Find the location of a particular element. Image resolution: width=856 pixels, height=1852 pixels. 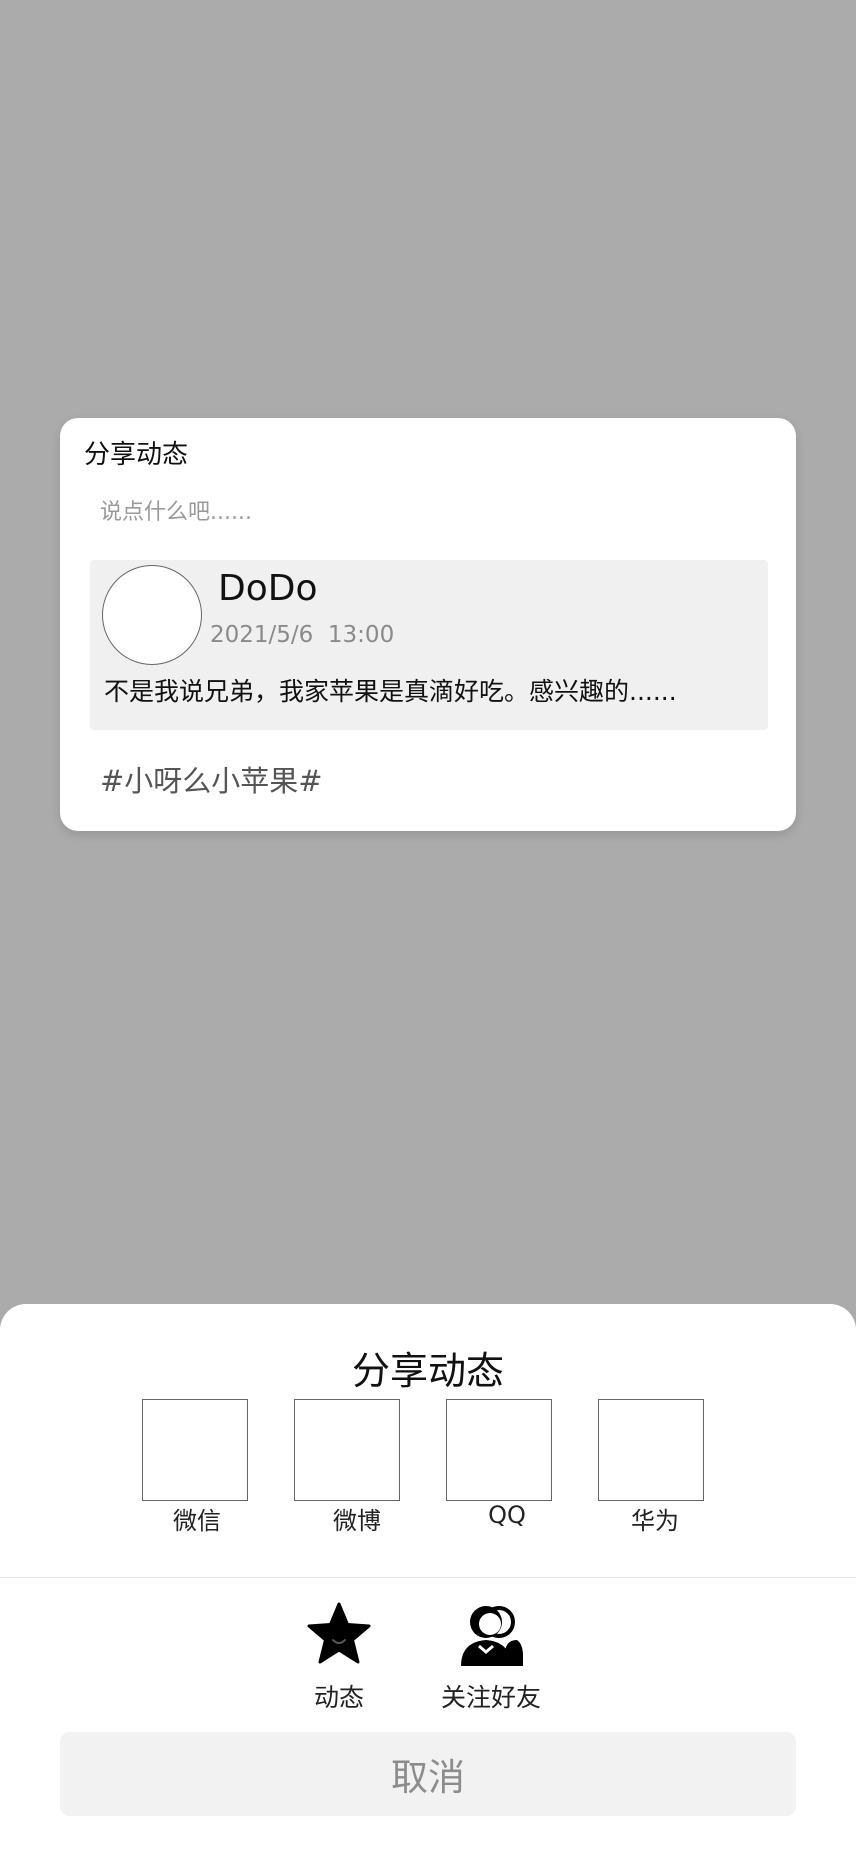

card-title: 分享动态 is located at coordinates (136, 455).